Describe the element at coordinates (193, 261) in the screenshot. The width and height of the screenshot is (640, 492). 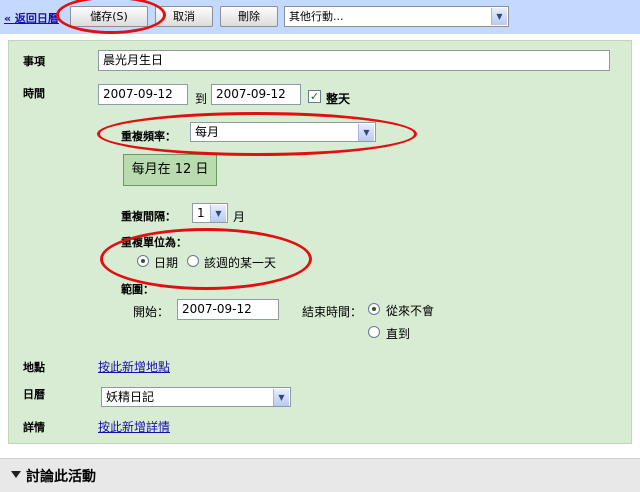
I see `repeat-by-weekday-radio` at that location.